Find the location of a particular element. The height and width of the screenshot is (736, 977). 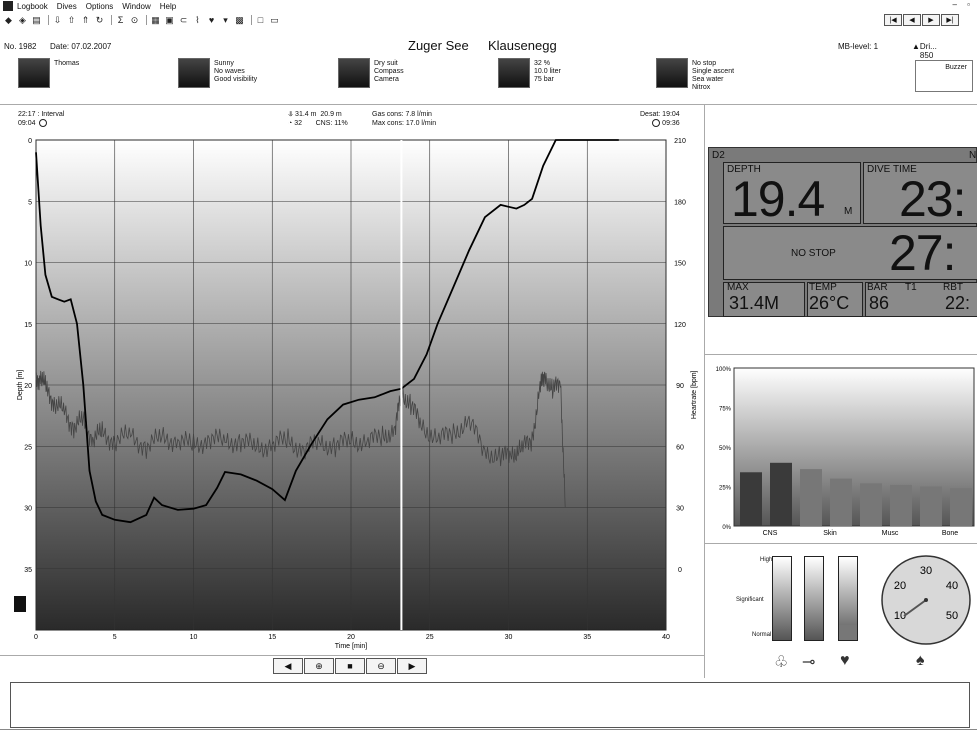

window-controls: – ▫ is located at coordinates (963, 4).